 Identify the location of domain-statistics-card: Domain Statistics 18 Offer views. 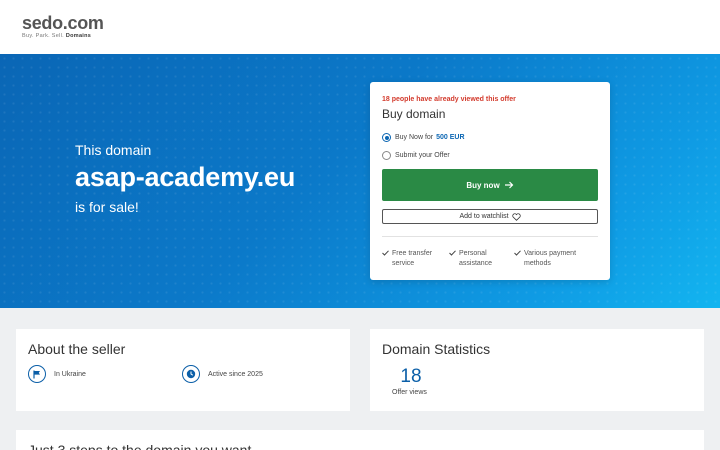
(537, 370).